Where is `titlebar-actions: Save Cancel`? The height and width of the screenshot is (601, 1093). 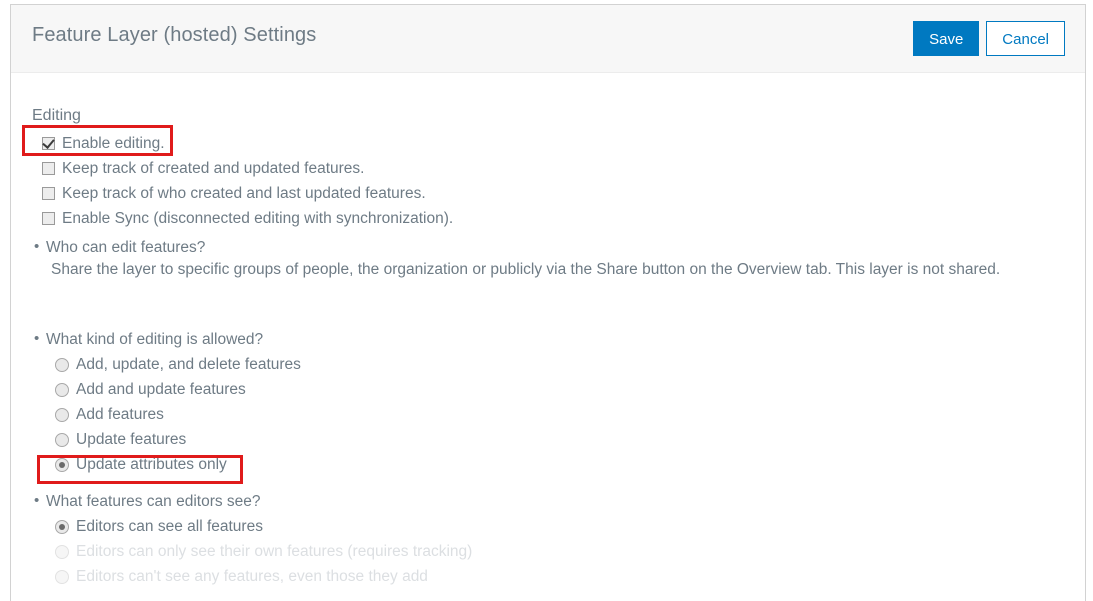 titlebar-actions: Save Cancel is located at coordinates (989, 38).